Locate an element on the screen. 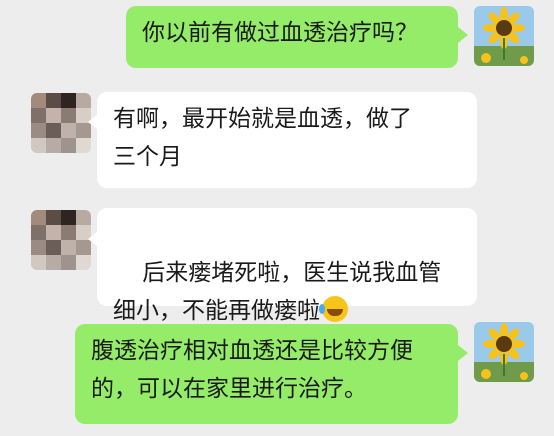 The height and width of the screenshot is (436, 554). crying-laughing-emoji-icon is located at coordinates (333, 309).